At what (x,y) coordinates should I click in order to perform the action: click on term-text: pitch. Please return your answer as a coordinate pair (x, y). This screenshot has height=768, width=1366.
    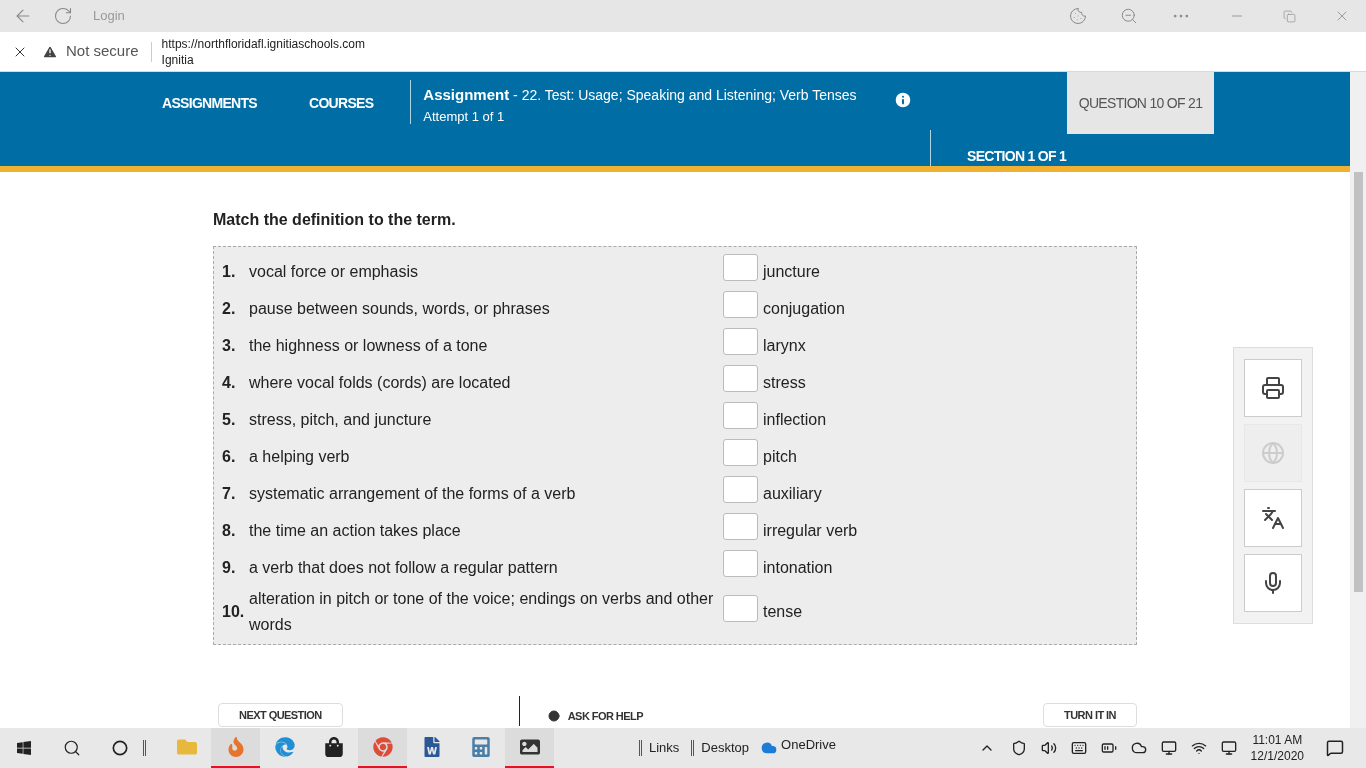
    Looking at the image, I should click on (780, 456).